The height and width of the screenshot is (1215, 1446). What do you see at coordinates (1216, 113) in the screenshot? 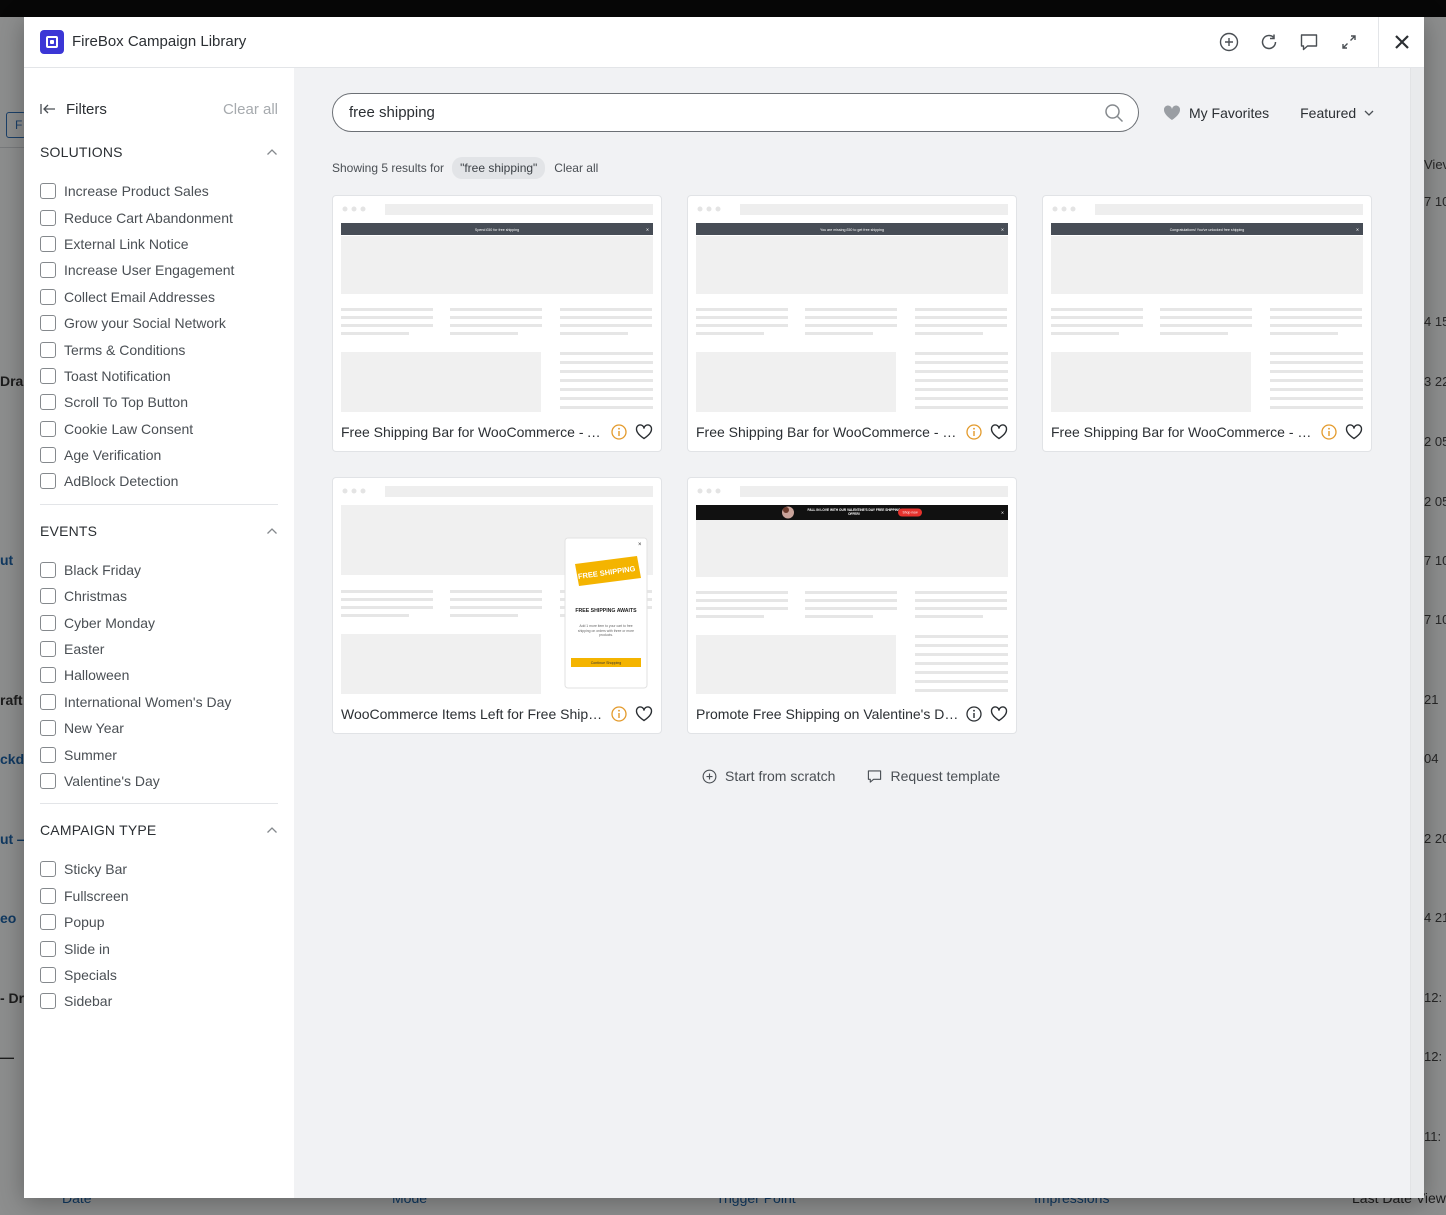
I see `my-favorites-button: My Favorites` at bounding box center [1216, 113].